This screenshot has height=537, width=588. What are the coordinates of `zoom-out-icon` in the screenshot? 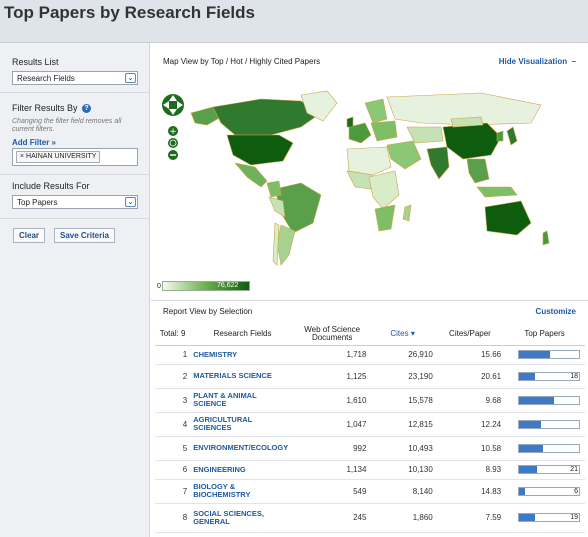 It's located at (173, 155).